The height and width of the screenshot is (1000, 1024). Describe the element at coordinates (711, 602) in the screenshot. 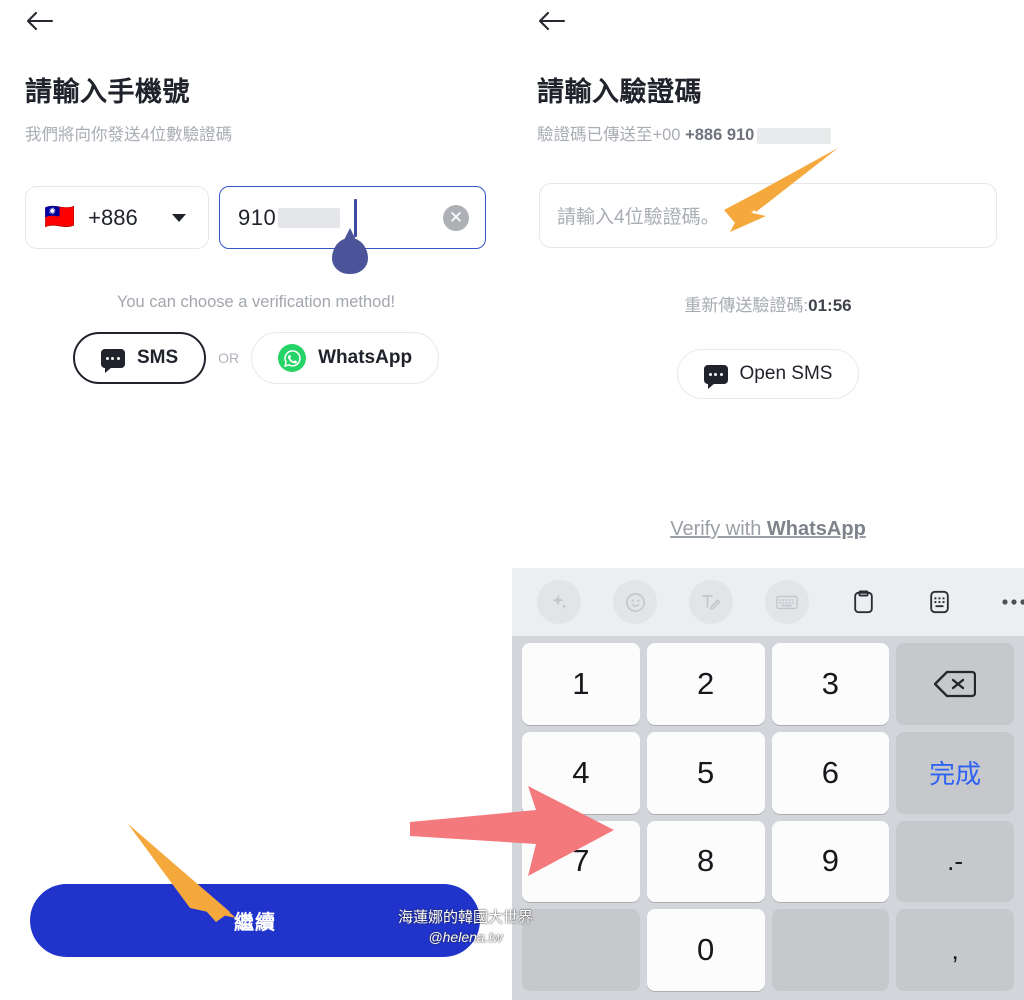

I see `text-edit-pen-icon` at that location.